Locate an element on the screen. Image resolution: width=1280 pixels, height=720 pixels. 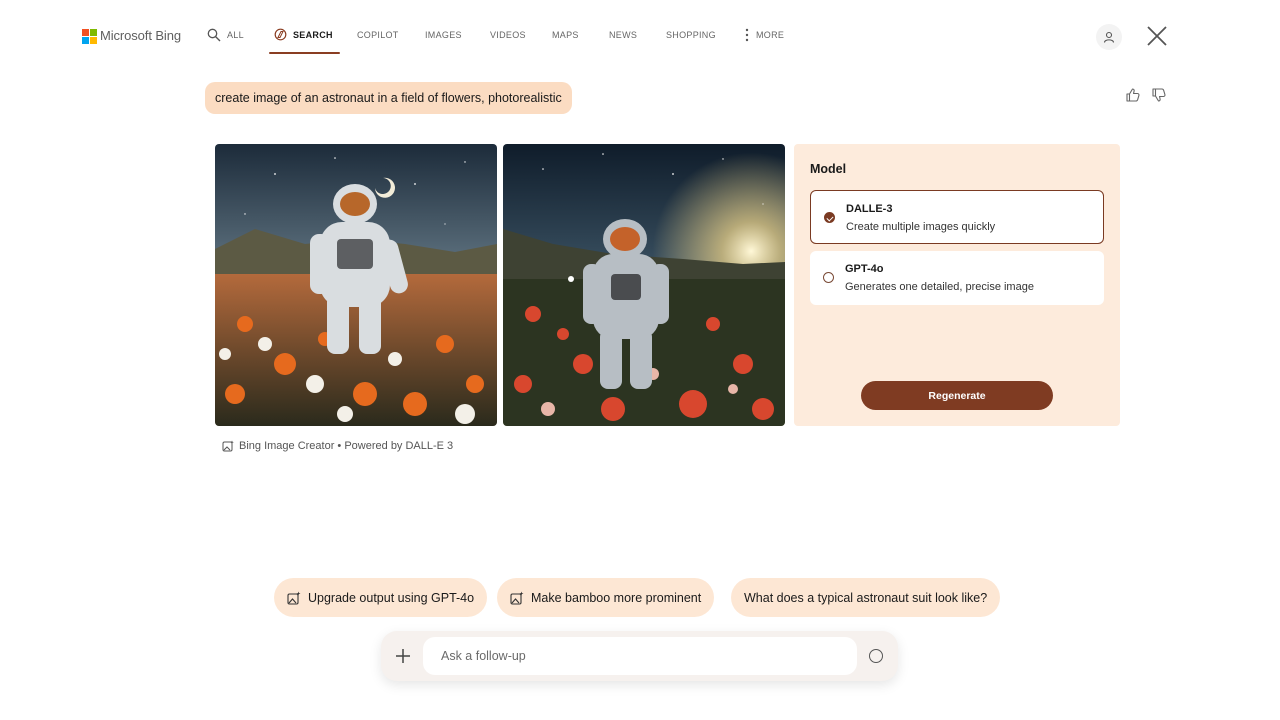
close-icon is located at coordinates (1157, 36).